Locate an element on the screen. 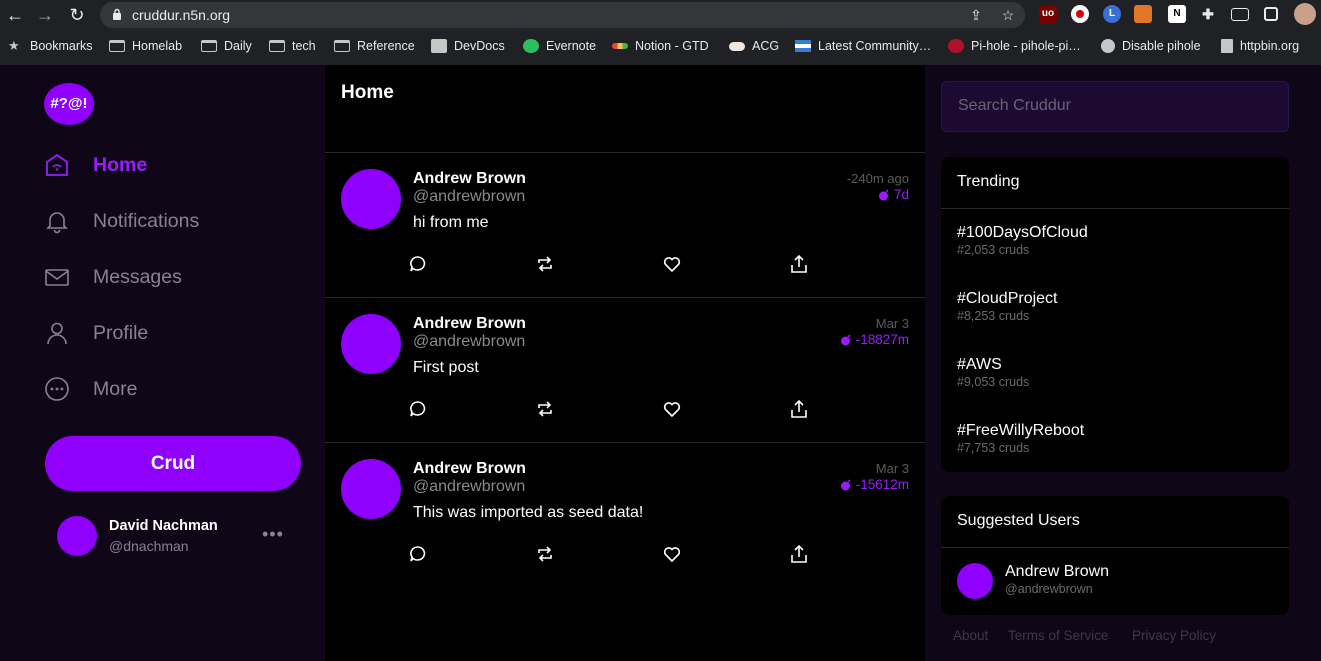  user-menu-button: ••• is located at coordinates (273, 534).